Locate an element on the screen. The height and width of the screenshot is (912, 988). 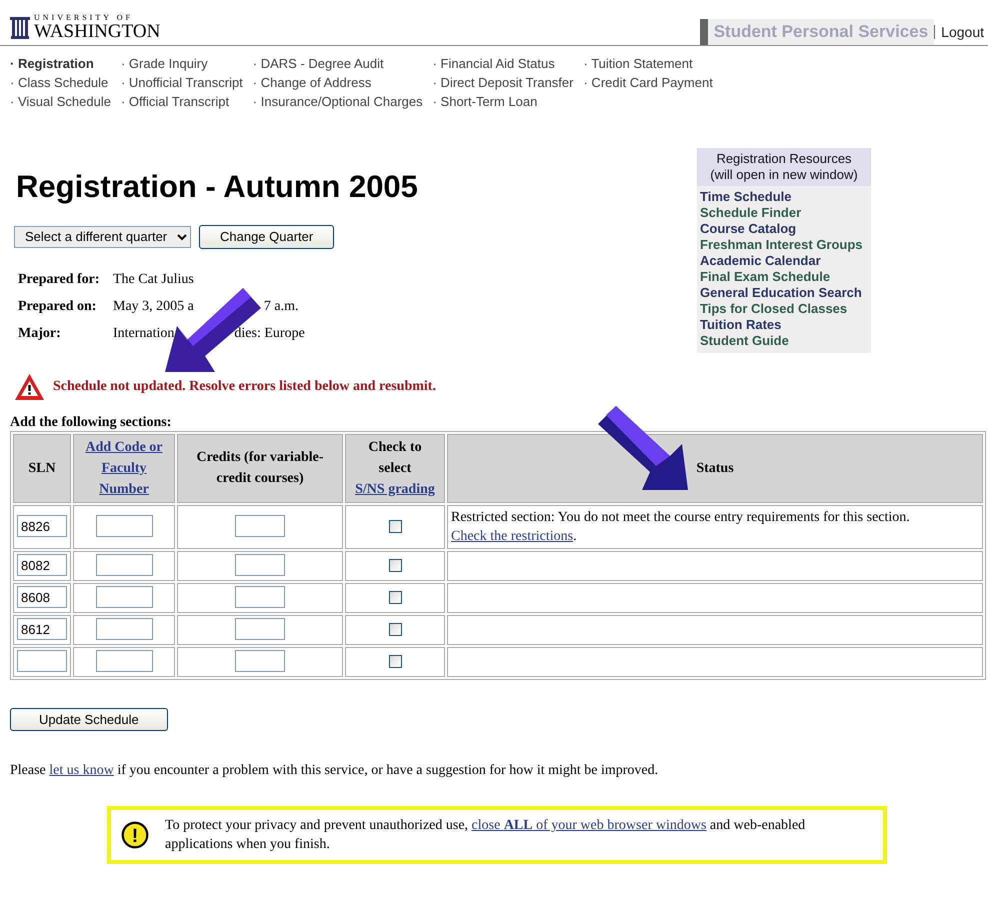
nav-link-item: · Registration is located at coordinates (60, 63).